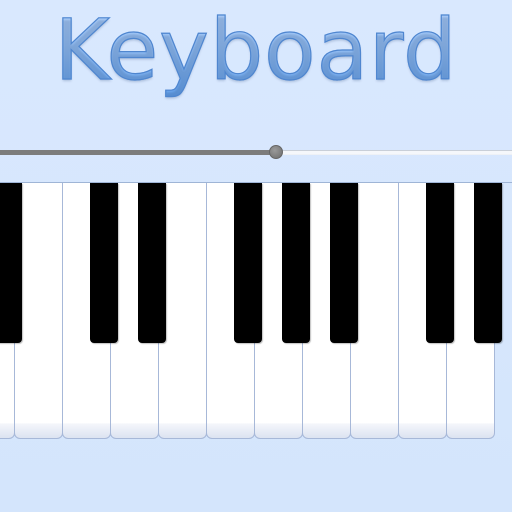 This screenshot has width=512, height=512. I want to click on slider-fill, so click(138, 152).